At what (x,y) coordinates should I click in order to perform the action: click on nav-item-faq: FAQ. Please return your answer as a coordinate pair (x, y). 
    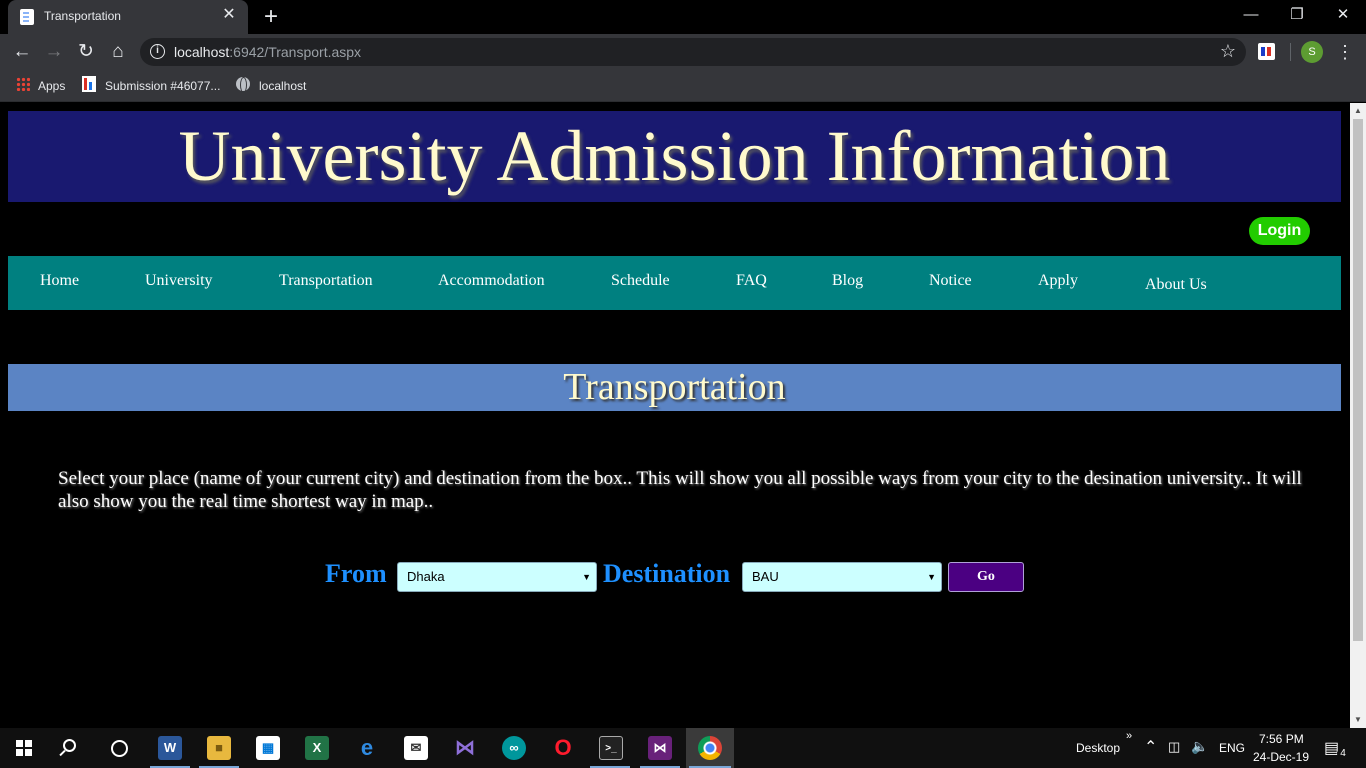
    Looking at the image, I should click on (751, 281).